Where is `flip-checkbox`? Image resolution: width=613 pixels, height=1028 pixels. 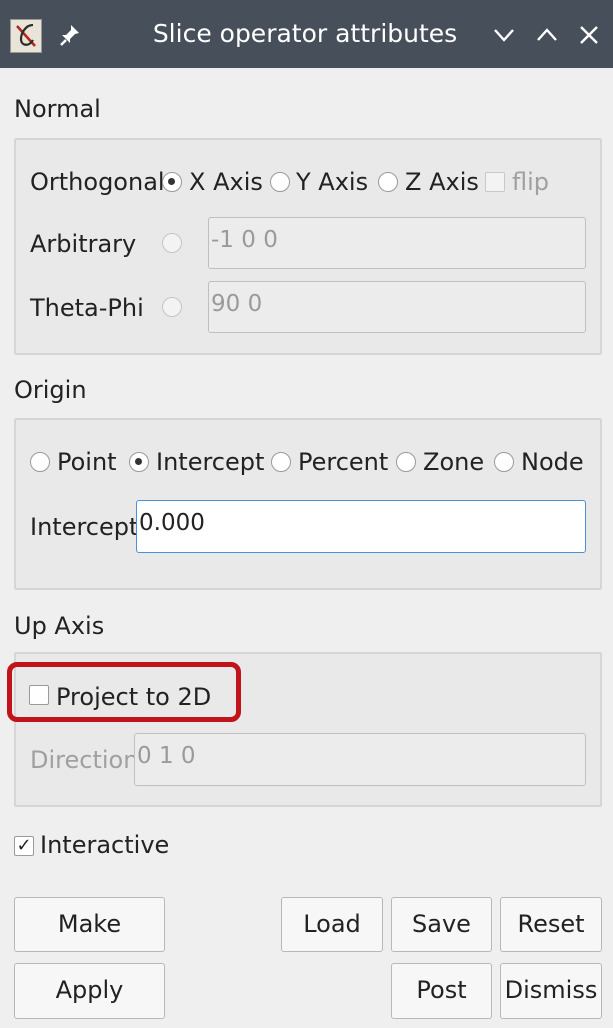 flip-checkbox is located at coordinates (495, 182).